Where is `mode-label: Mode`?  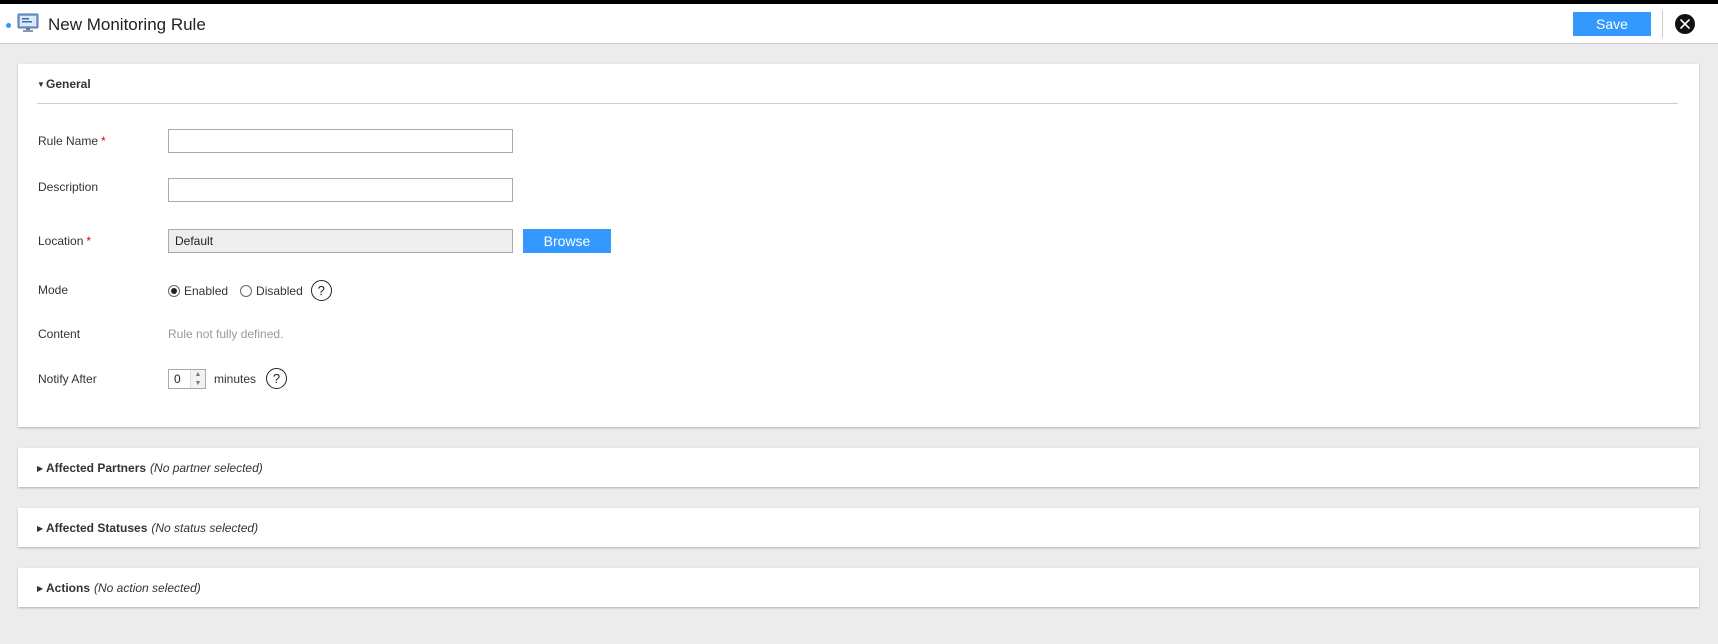
mode-label: Mode is located at coordinates (53, 290).